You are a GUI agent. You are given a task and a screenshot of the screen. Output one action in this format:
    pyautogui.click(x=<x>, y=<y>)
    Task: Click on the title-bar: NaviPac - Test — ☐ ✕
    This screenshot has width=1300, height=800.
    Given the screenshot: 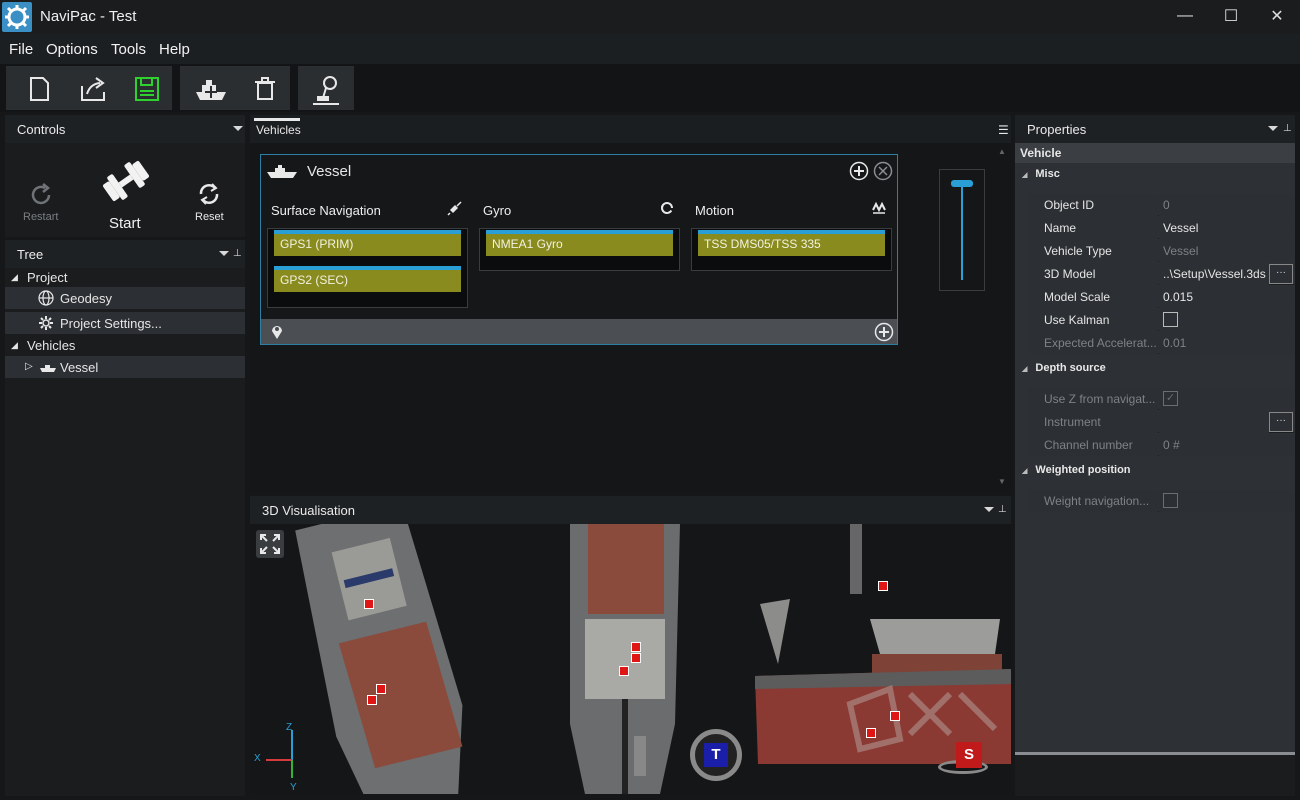 What is the action you would take?
    pyautogui.click(x=650, y=17)
    